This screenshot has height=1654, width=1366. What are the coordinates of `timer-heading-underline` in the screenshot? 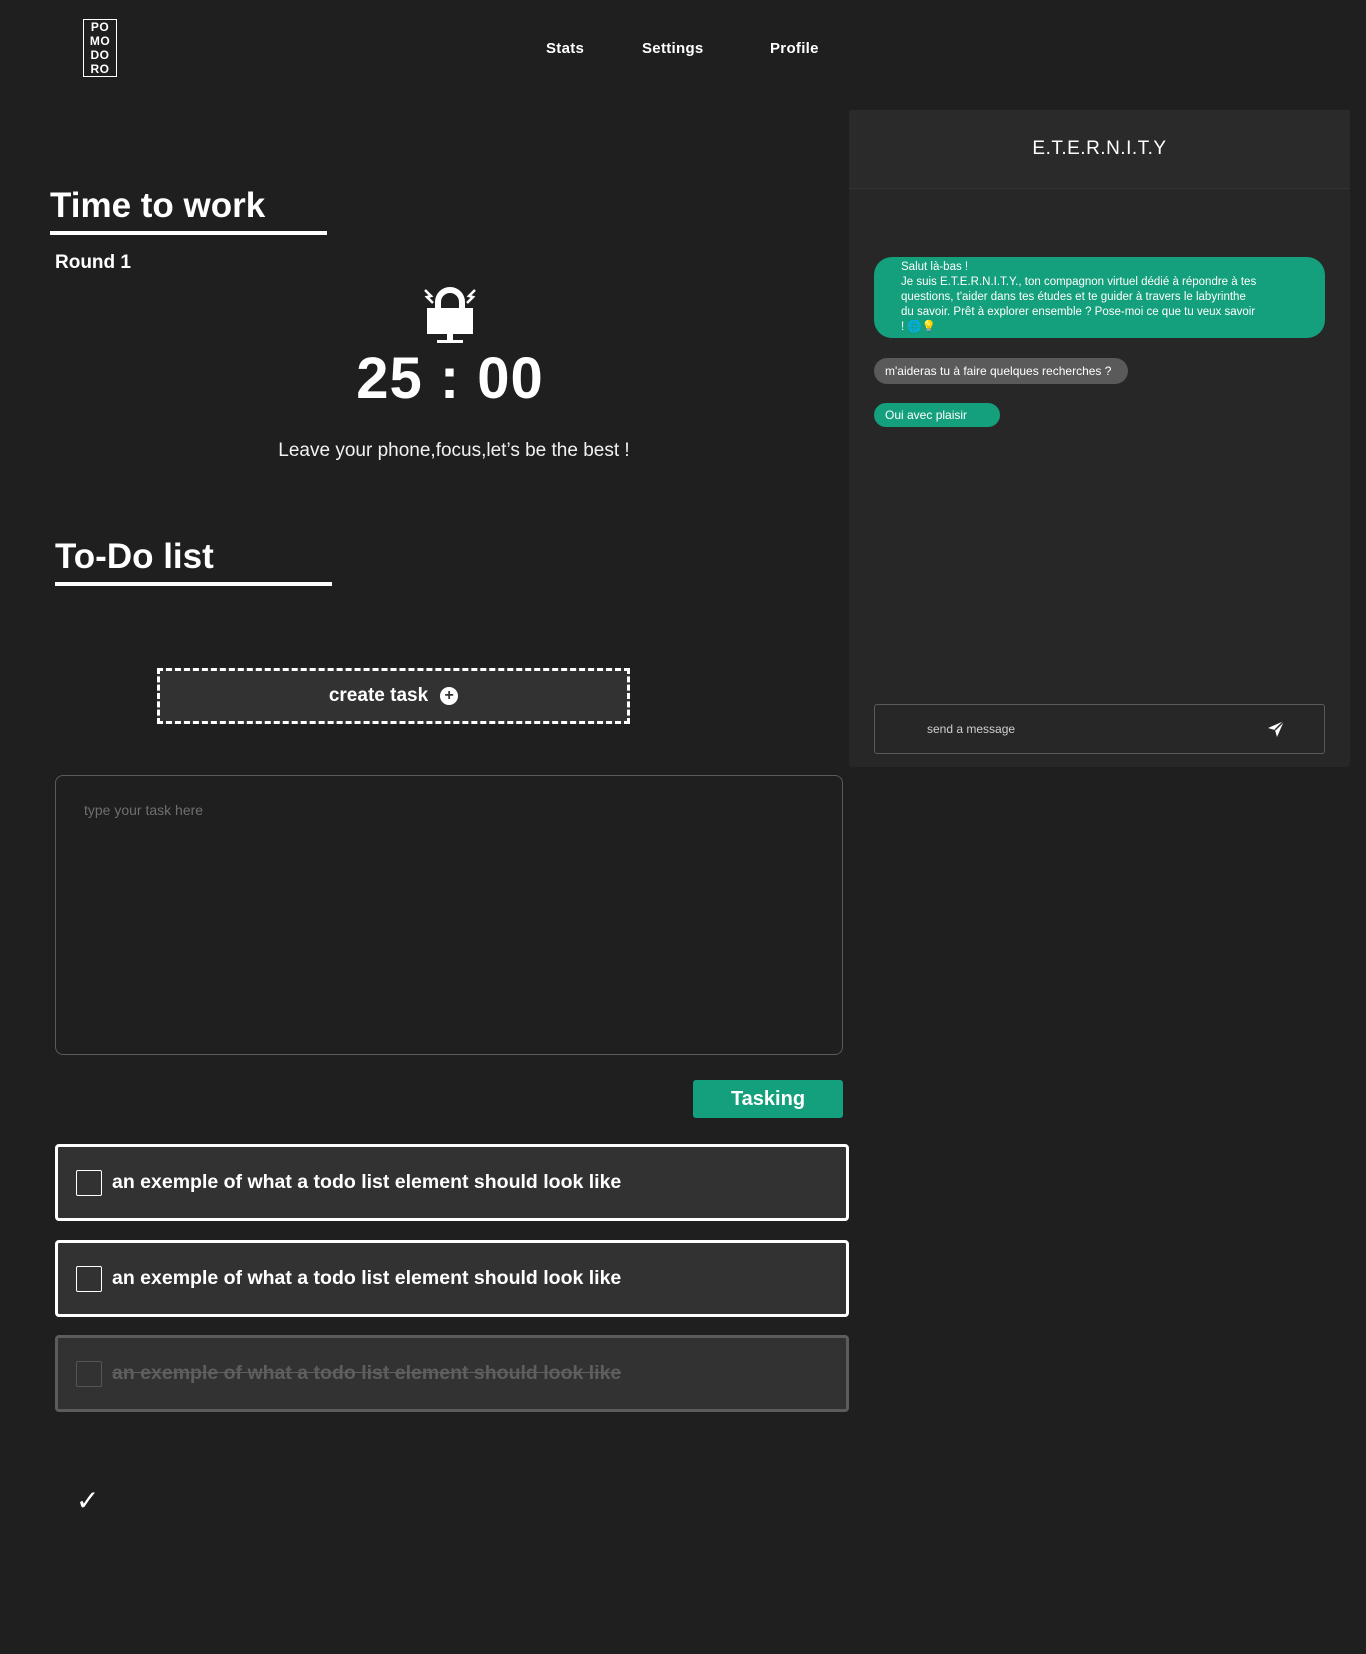 It's located at (188, 233).